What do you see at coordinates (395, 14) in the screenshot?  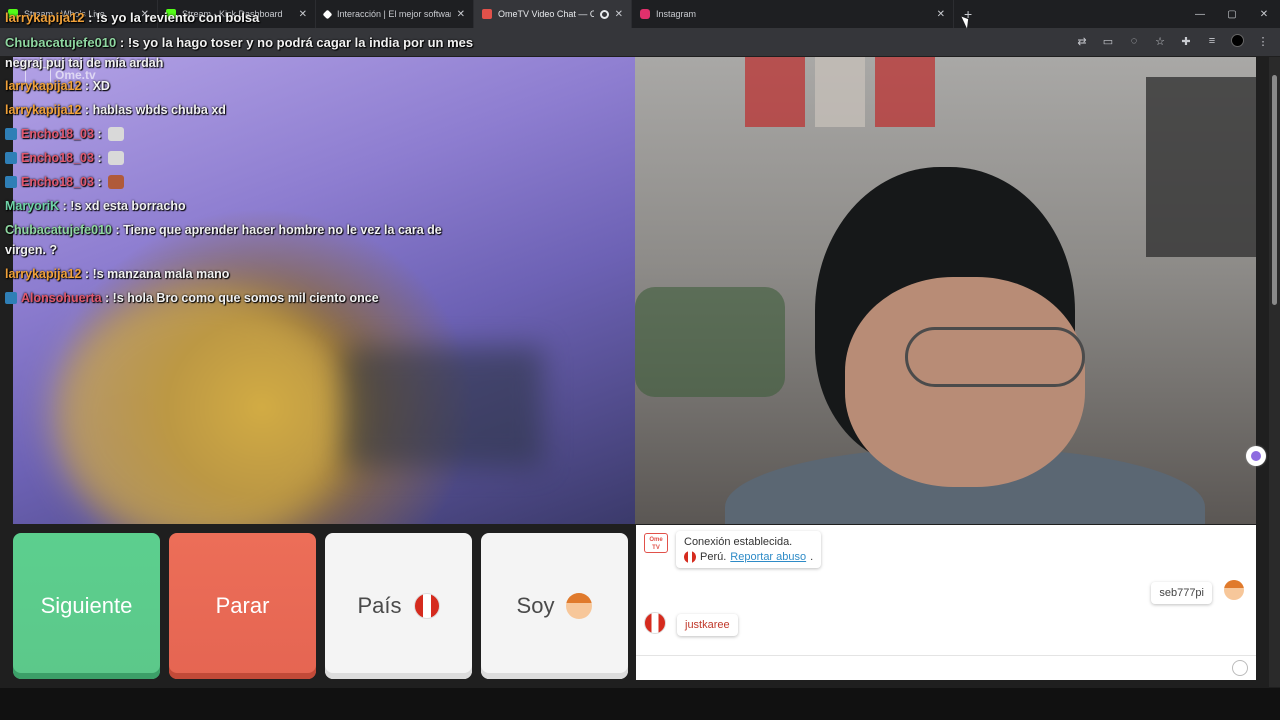 I see `tab-interaccion: Interacción | El mejor software ✕` at bounding box center [395, 14].